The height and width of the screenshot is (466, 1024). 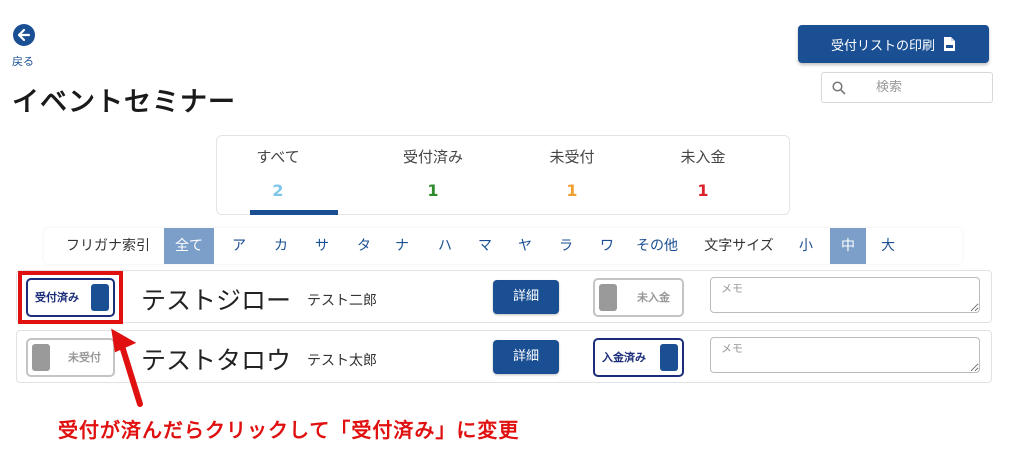 I want to click on index-item-a: ア, so click(x=239, y=246).